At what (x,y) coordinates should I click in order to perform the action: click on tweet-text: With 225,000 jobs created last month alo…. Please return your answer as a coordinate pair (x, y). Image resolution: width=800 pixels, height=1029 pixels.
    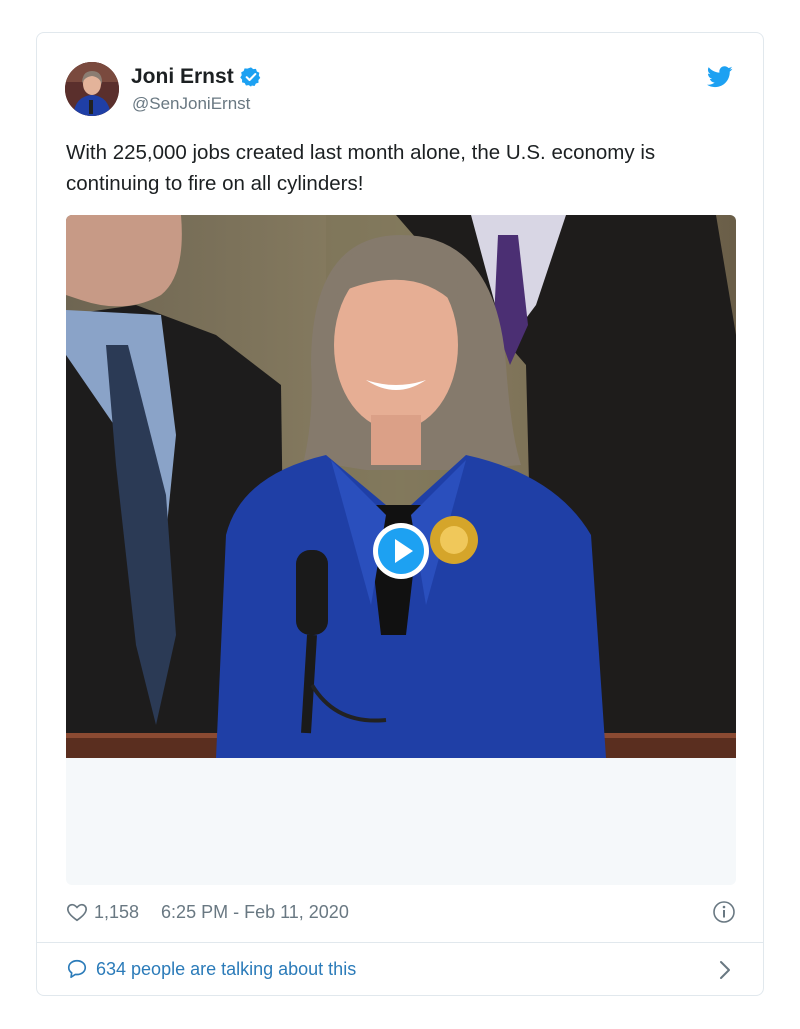
    Looking at the image, I should click on (361, 168).